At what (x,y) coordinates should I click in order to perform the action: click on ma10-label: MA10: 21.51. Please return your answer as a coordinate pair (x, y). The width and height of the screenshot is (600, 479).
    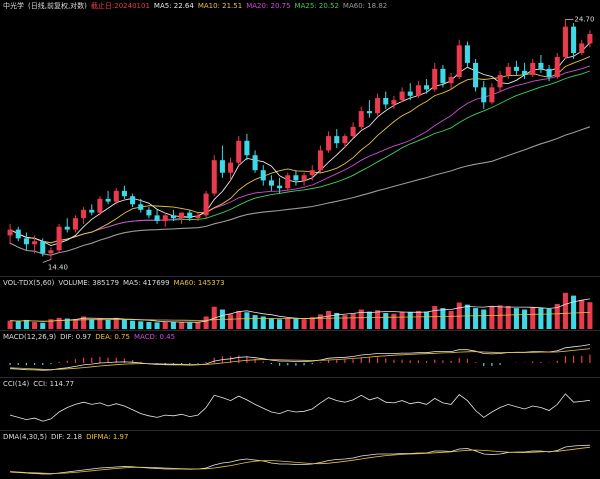
    Looking at the image, I should click on (220, 6).